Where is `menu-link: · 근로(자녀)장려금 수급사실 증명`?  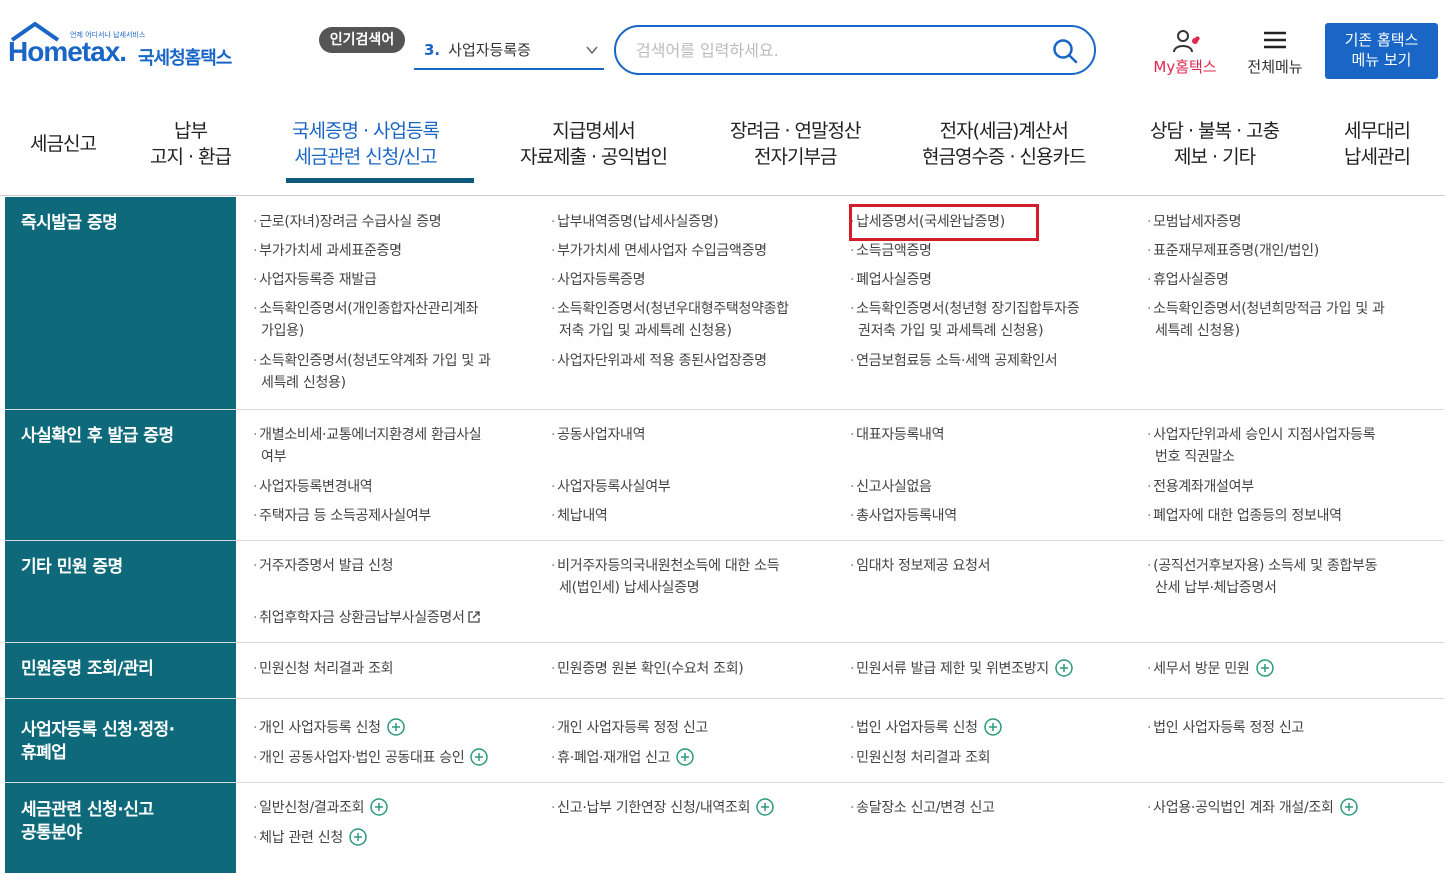
menu-link: · 근로(자녀)장려금 수급사실 증명 is located at coordinates (347, 222).